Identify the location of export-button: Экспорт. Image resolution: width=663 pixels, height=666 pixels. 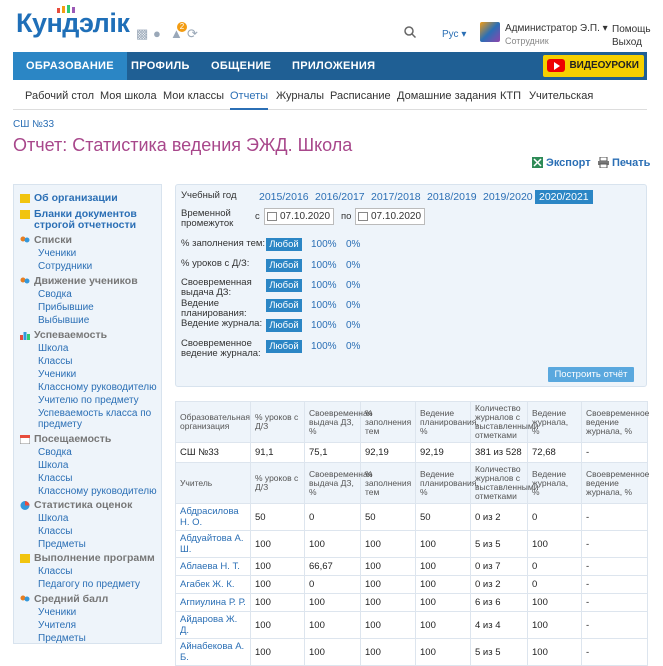
(561, 163).